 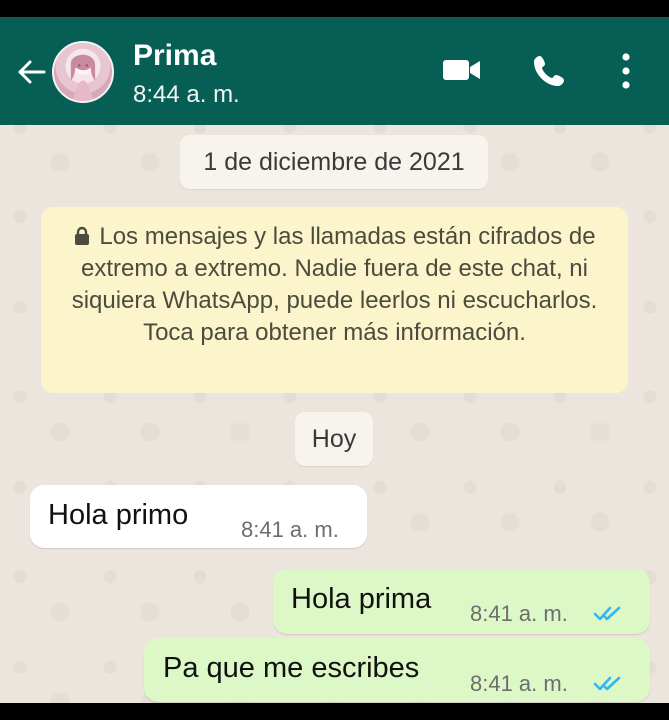 I want to click on message-text: Hola primo, so click(x=118, y=515).